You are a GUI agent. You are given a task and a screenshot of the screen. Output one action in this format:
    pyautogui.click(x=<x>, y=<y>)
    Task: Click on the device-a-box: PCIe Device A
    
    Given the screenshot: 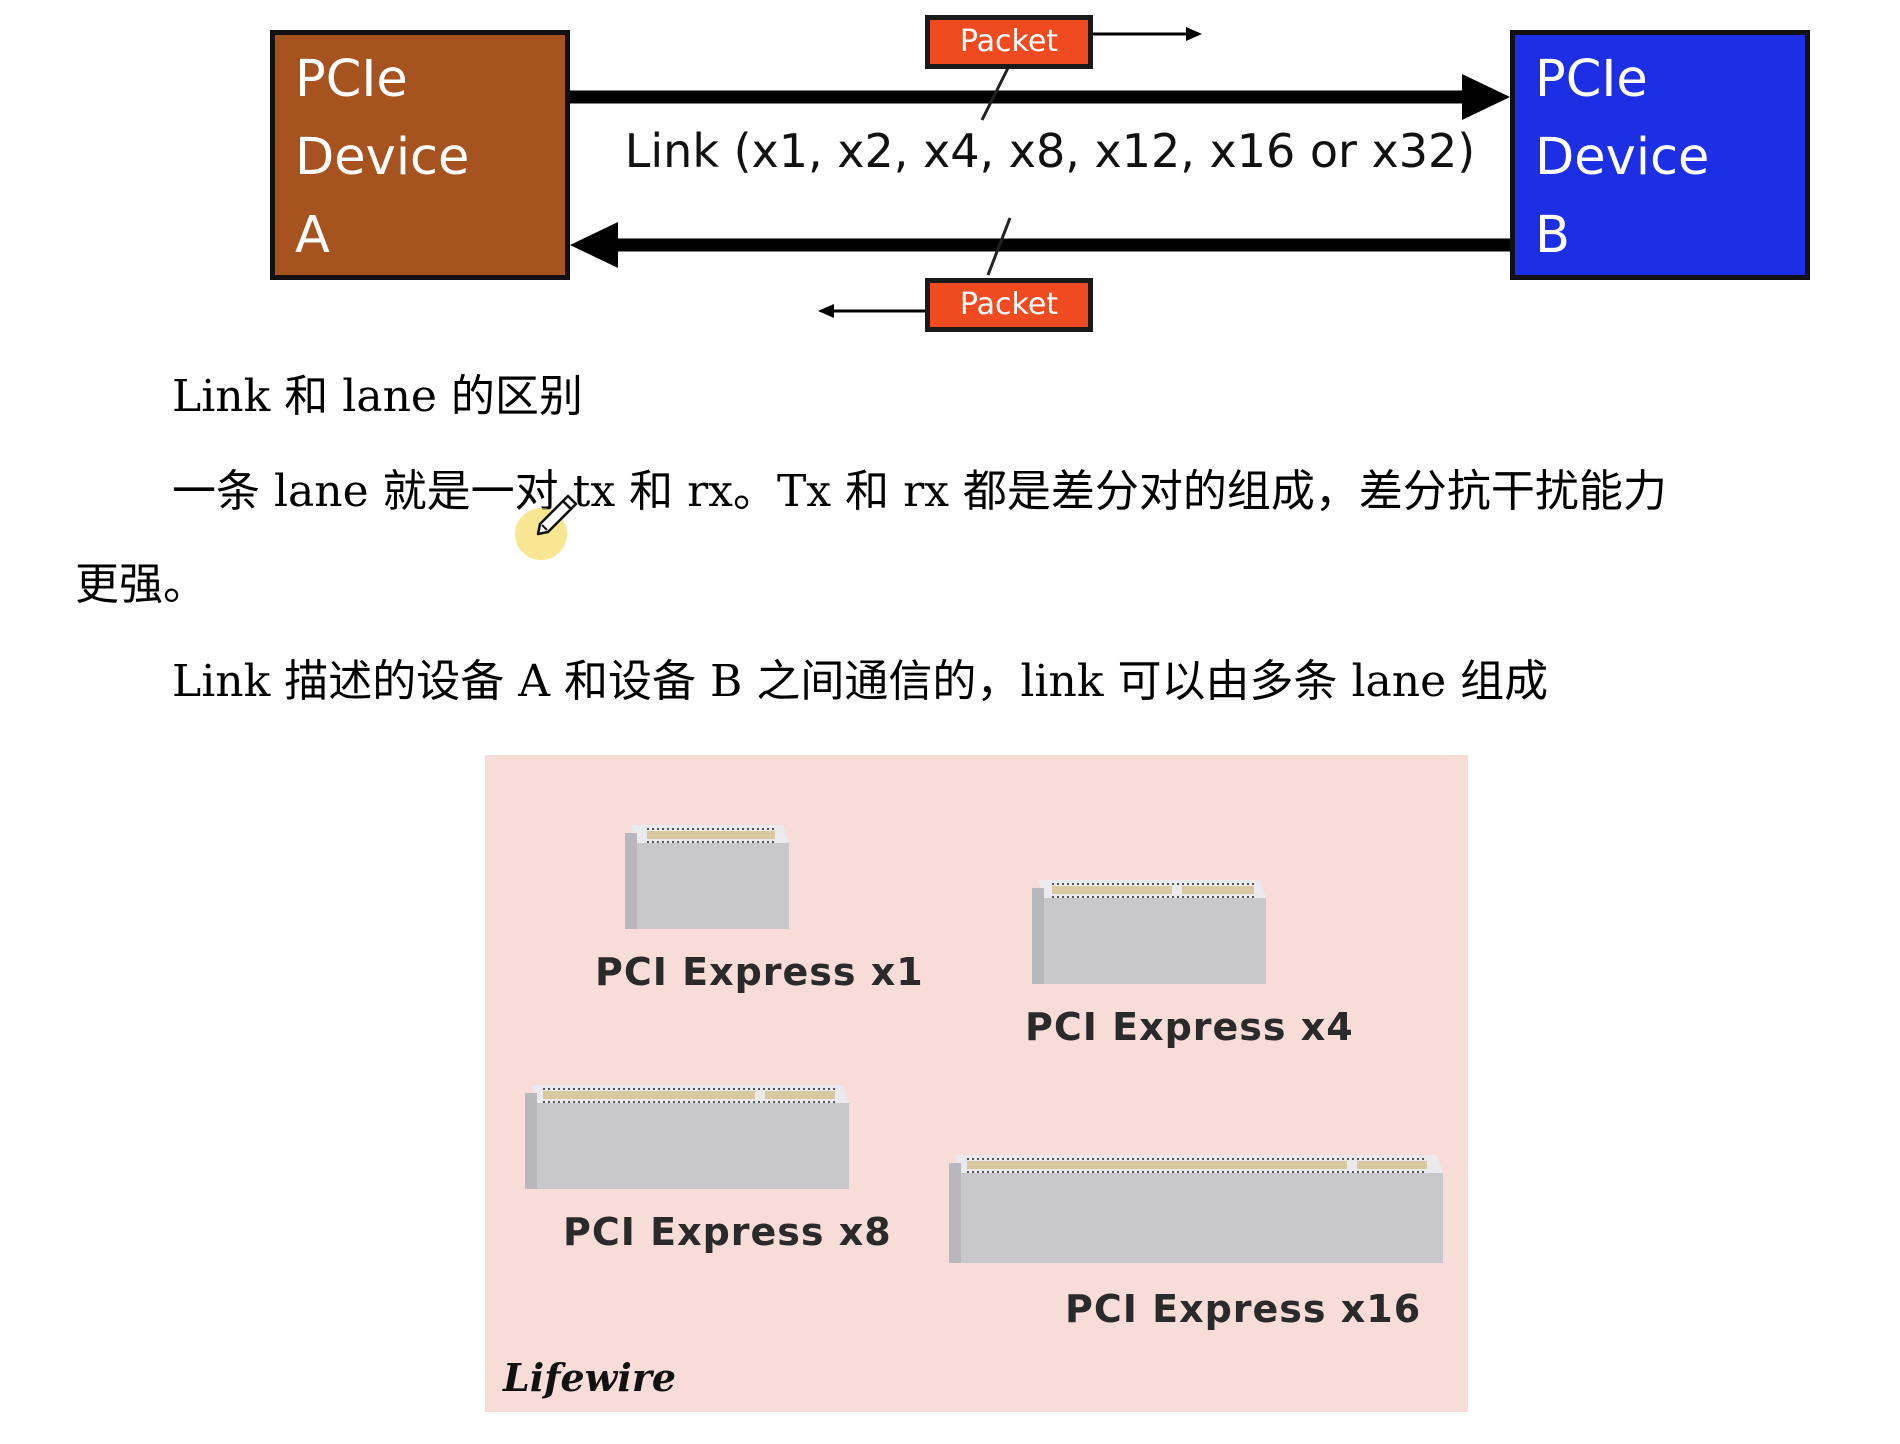 What is the action you would take?
    pyautogui.click(x=420, y=155)
    